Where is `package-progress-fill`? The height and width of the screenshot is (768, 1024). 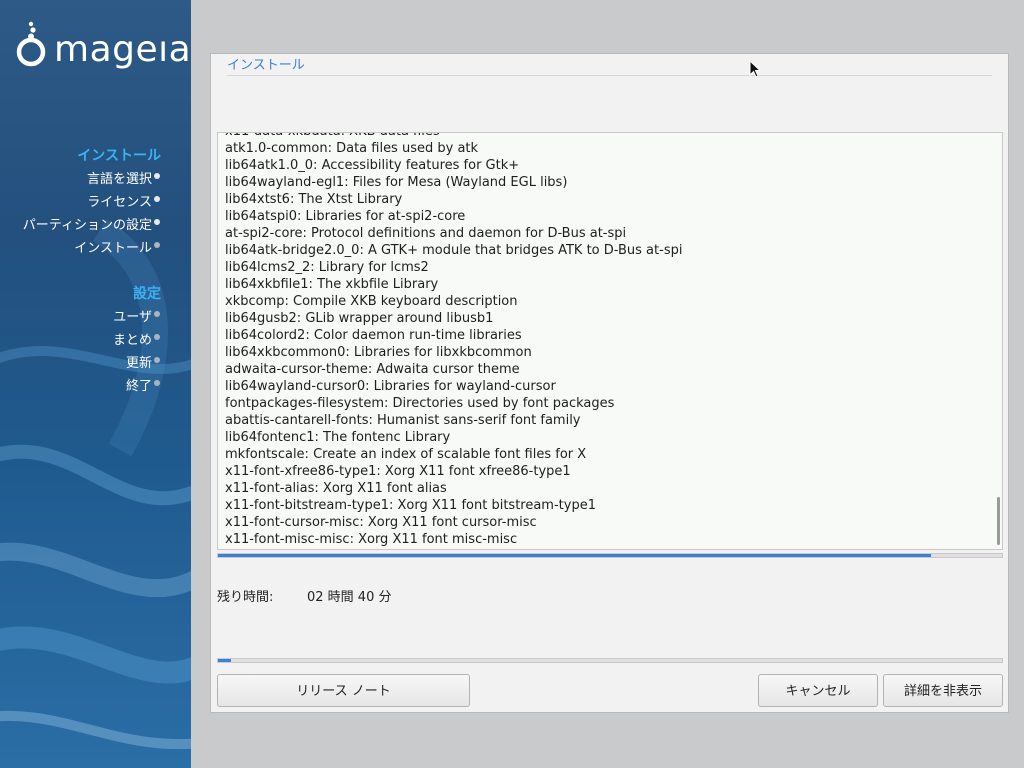 package-progress-fill is located at coordinates (575, 555).